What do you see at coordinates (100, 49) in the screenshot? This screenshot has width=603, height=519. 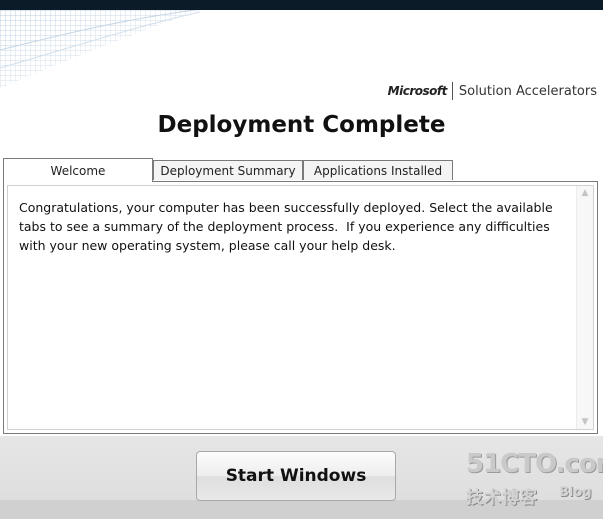 I see `header-swoosh-graphic` at bounding box center [100, 49].